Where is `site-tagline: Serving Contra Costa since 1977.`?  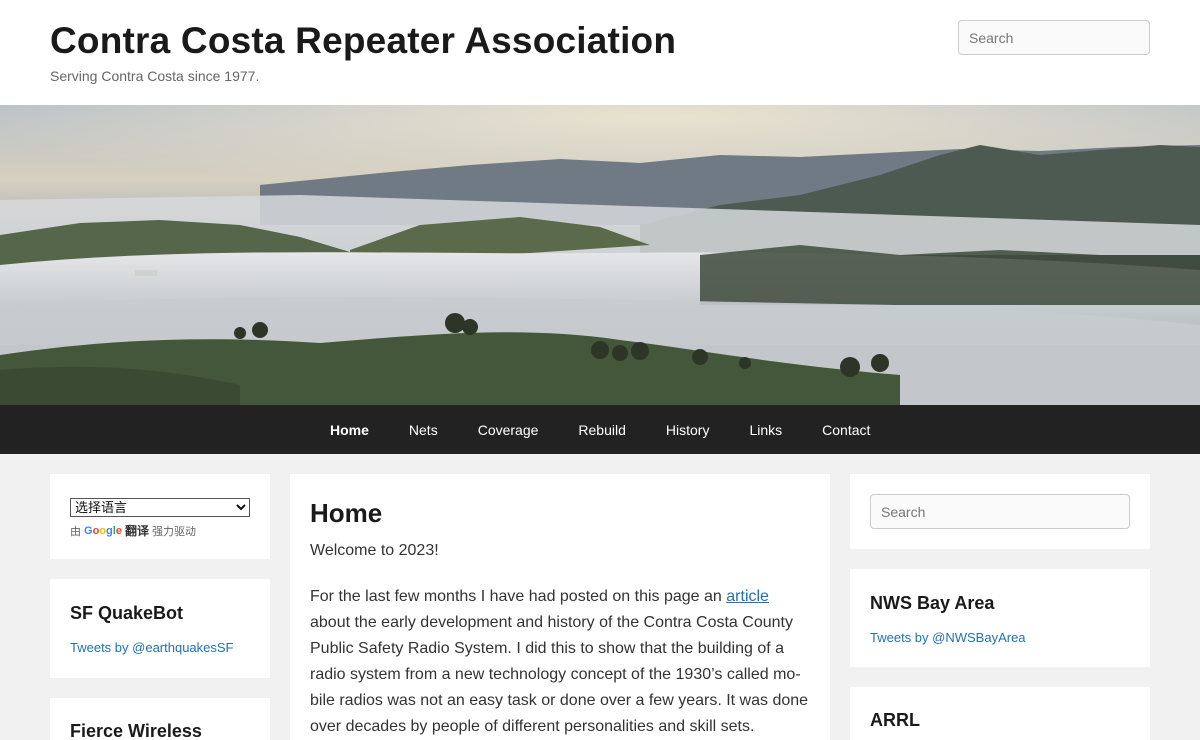 site-tagline: Serving Contra Costa since 1977. is located at coordinates (155, 76).